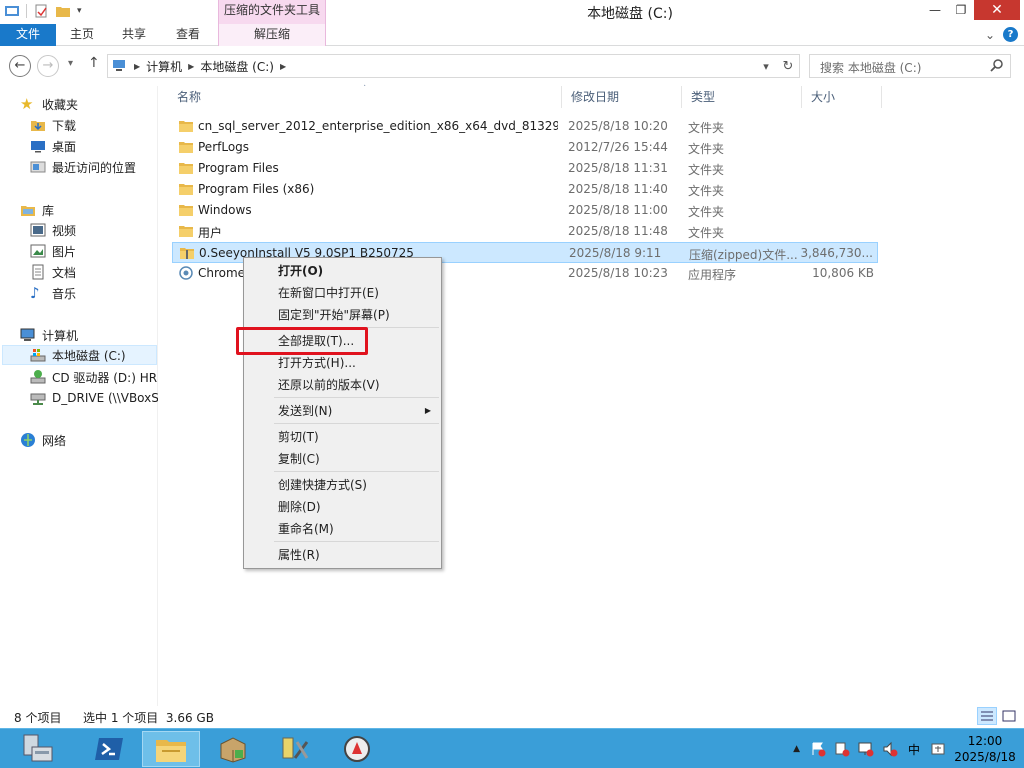 The image size is (1024, 768). Describe the element at coordinates (94, 63) in the screenshot. I see `up-arrow-icon: ↑` at that location.